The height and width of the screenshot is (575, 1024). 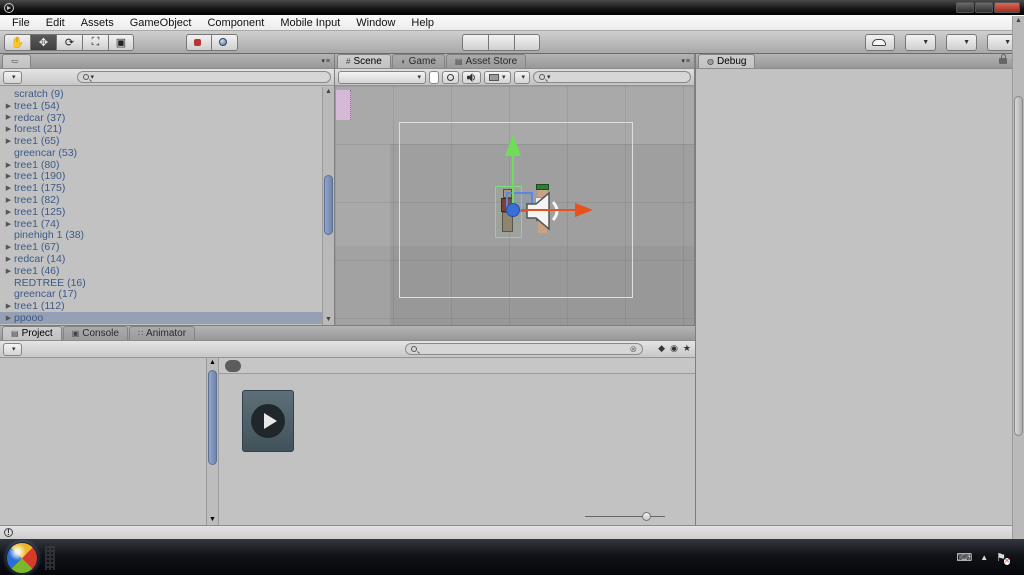 What do you see at coordinates (475, 42) in the screenshot?
I see `play-button` at bounding box center [475, 42].